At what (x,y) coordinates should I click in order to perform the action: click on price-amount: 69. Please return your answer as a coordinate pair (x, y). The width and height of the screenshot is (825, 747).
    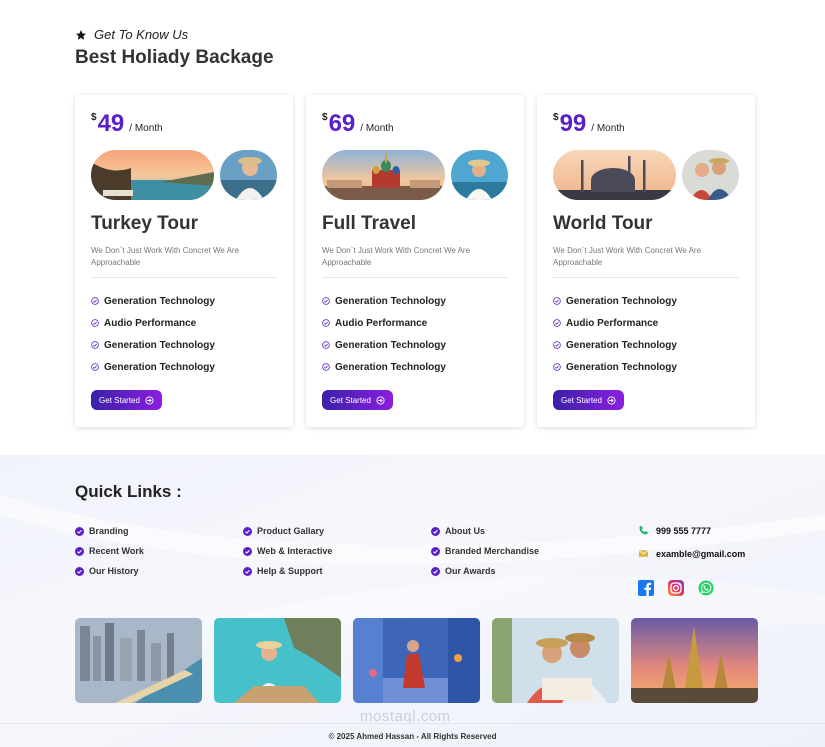
    Looking at the image, I should click on (342, 123).